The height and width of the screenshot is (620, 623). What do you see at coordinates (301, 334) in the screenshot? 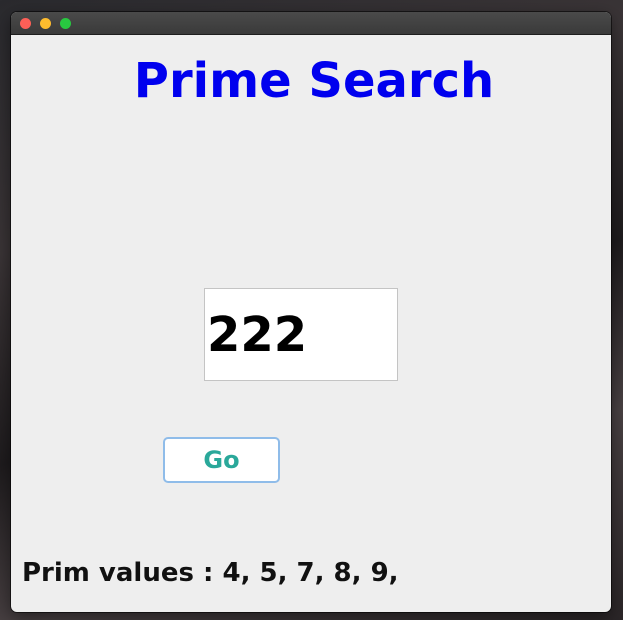
I see `number-input` at bounding box center [301, 334].